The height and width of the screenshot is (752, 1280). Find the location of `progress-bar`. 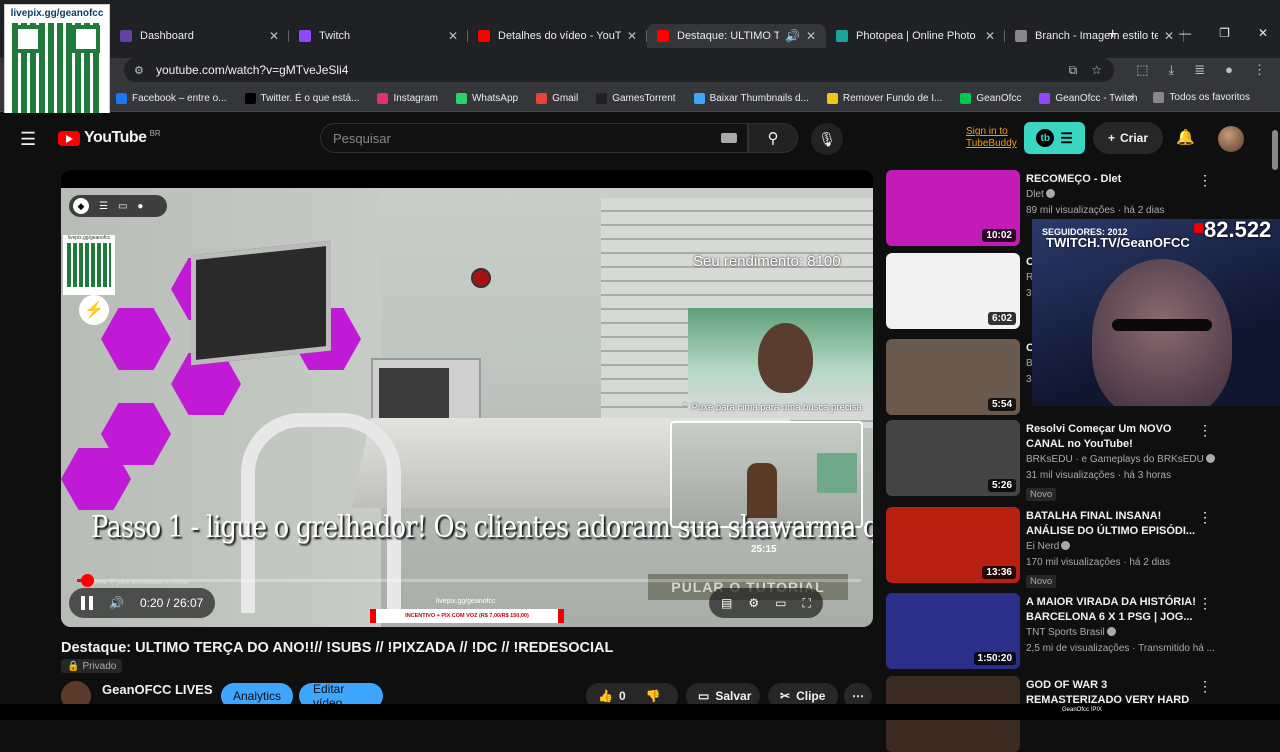

progress-bar is located at coordinates (469, 580).